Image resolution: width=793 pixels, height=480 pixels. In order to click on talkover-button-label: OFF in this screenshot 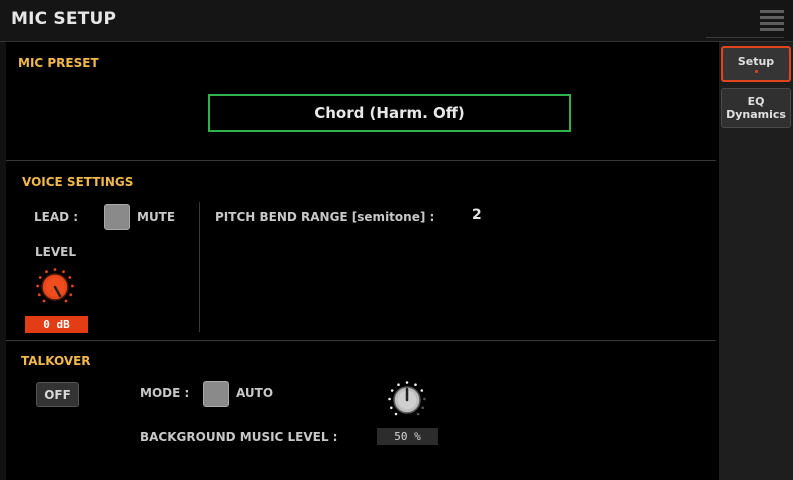, I will do `click(57, 394)`.